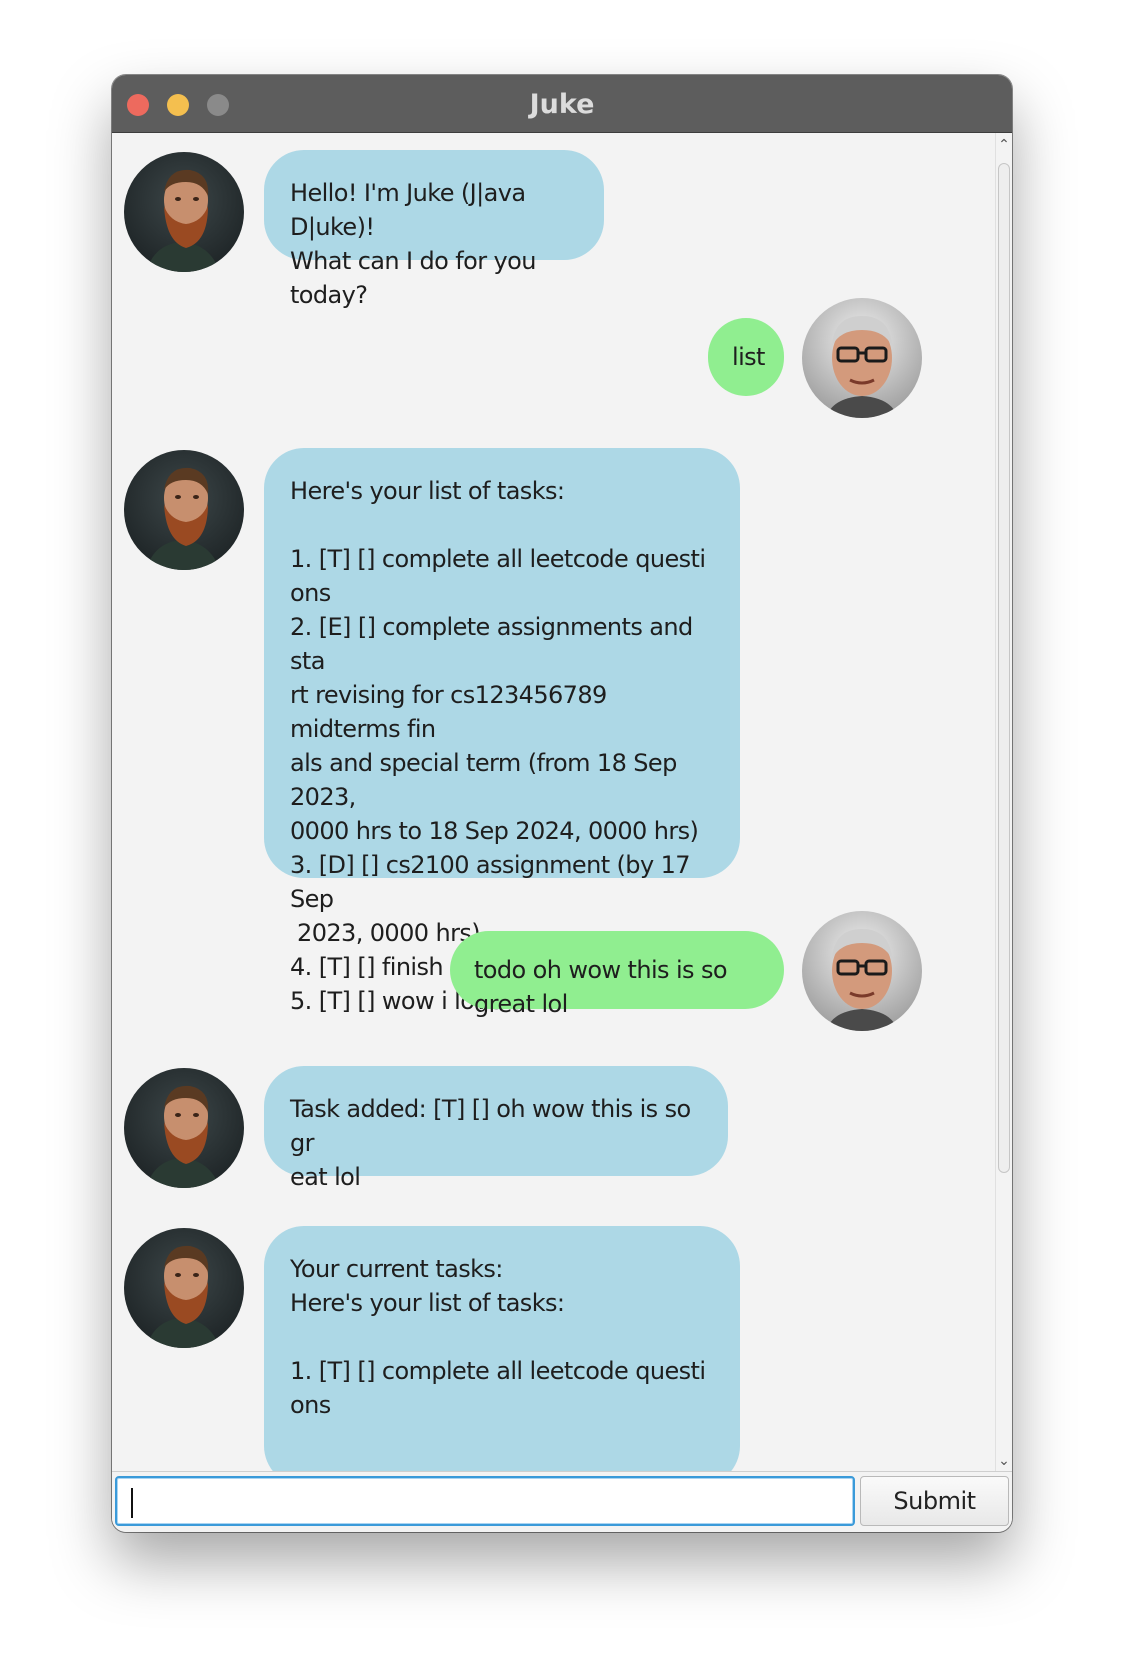 The width and height of the screenshot is (1124, 1680). What do you see at coordinates (132, 1503) in the screenshot?
I see `text-cursor` at bounding box center [132, 1503].